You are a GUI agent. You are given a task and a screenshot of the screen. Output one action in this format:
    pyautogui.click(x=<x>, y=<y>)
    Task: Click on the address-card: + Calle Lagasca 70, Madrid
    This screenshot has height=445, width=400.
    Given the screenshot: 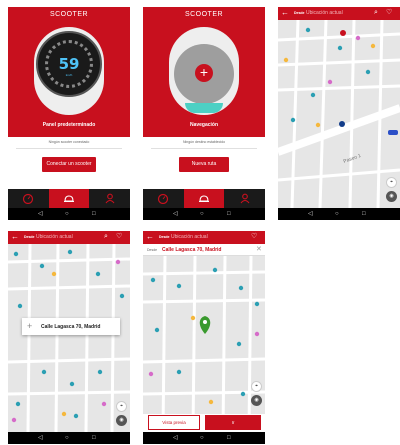 What is the action you would take?
    pyautogui.click(x=71, y=326)
    